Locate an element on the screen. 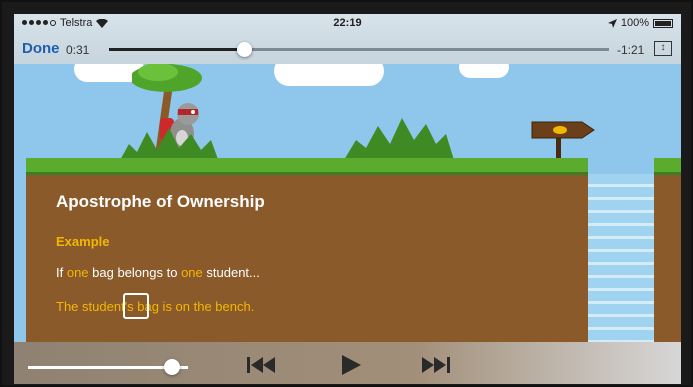  playback-controls is located at coordinates (347, 363).